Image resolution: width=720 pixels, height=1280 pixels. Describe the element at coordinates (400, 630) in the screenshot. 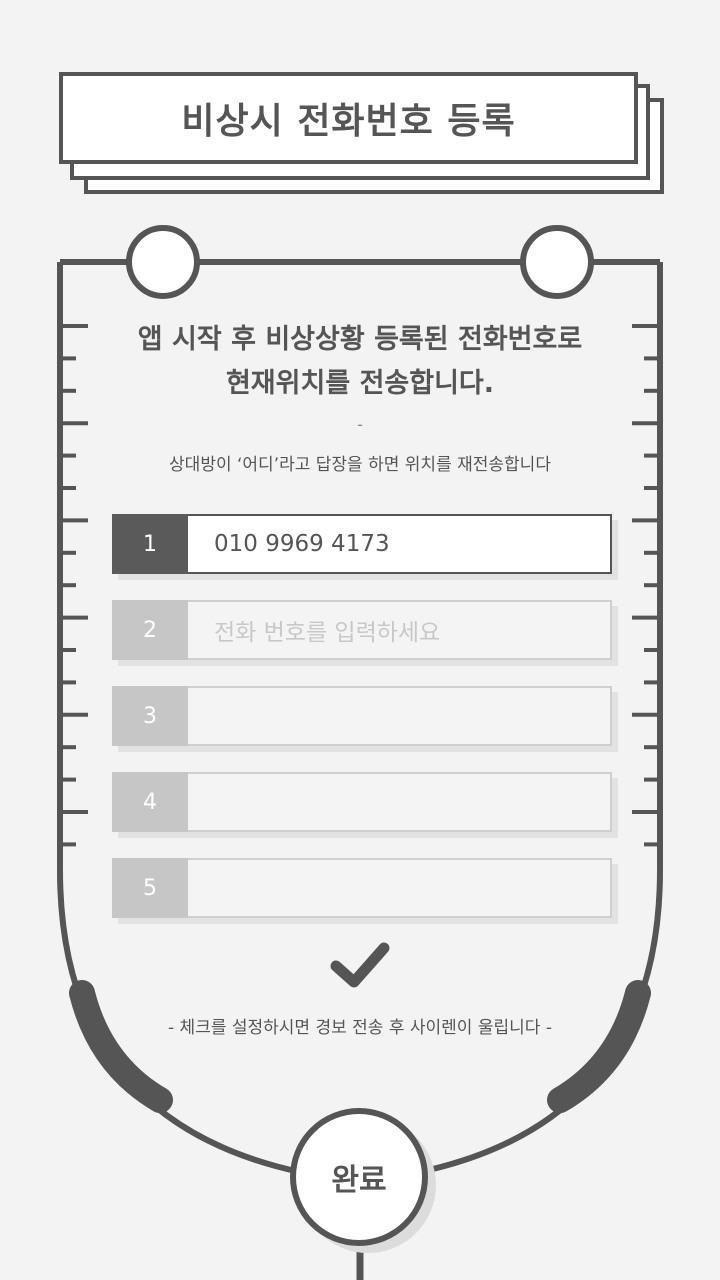

I see `phone-input-2: 전화 번호를 입력하세요` at that location.